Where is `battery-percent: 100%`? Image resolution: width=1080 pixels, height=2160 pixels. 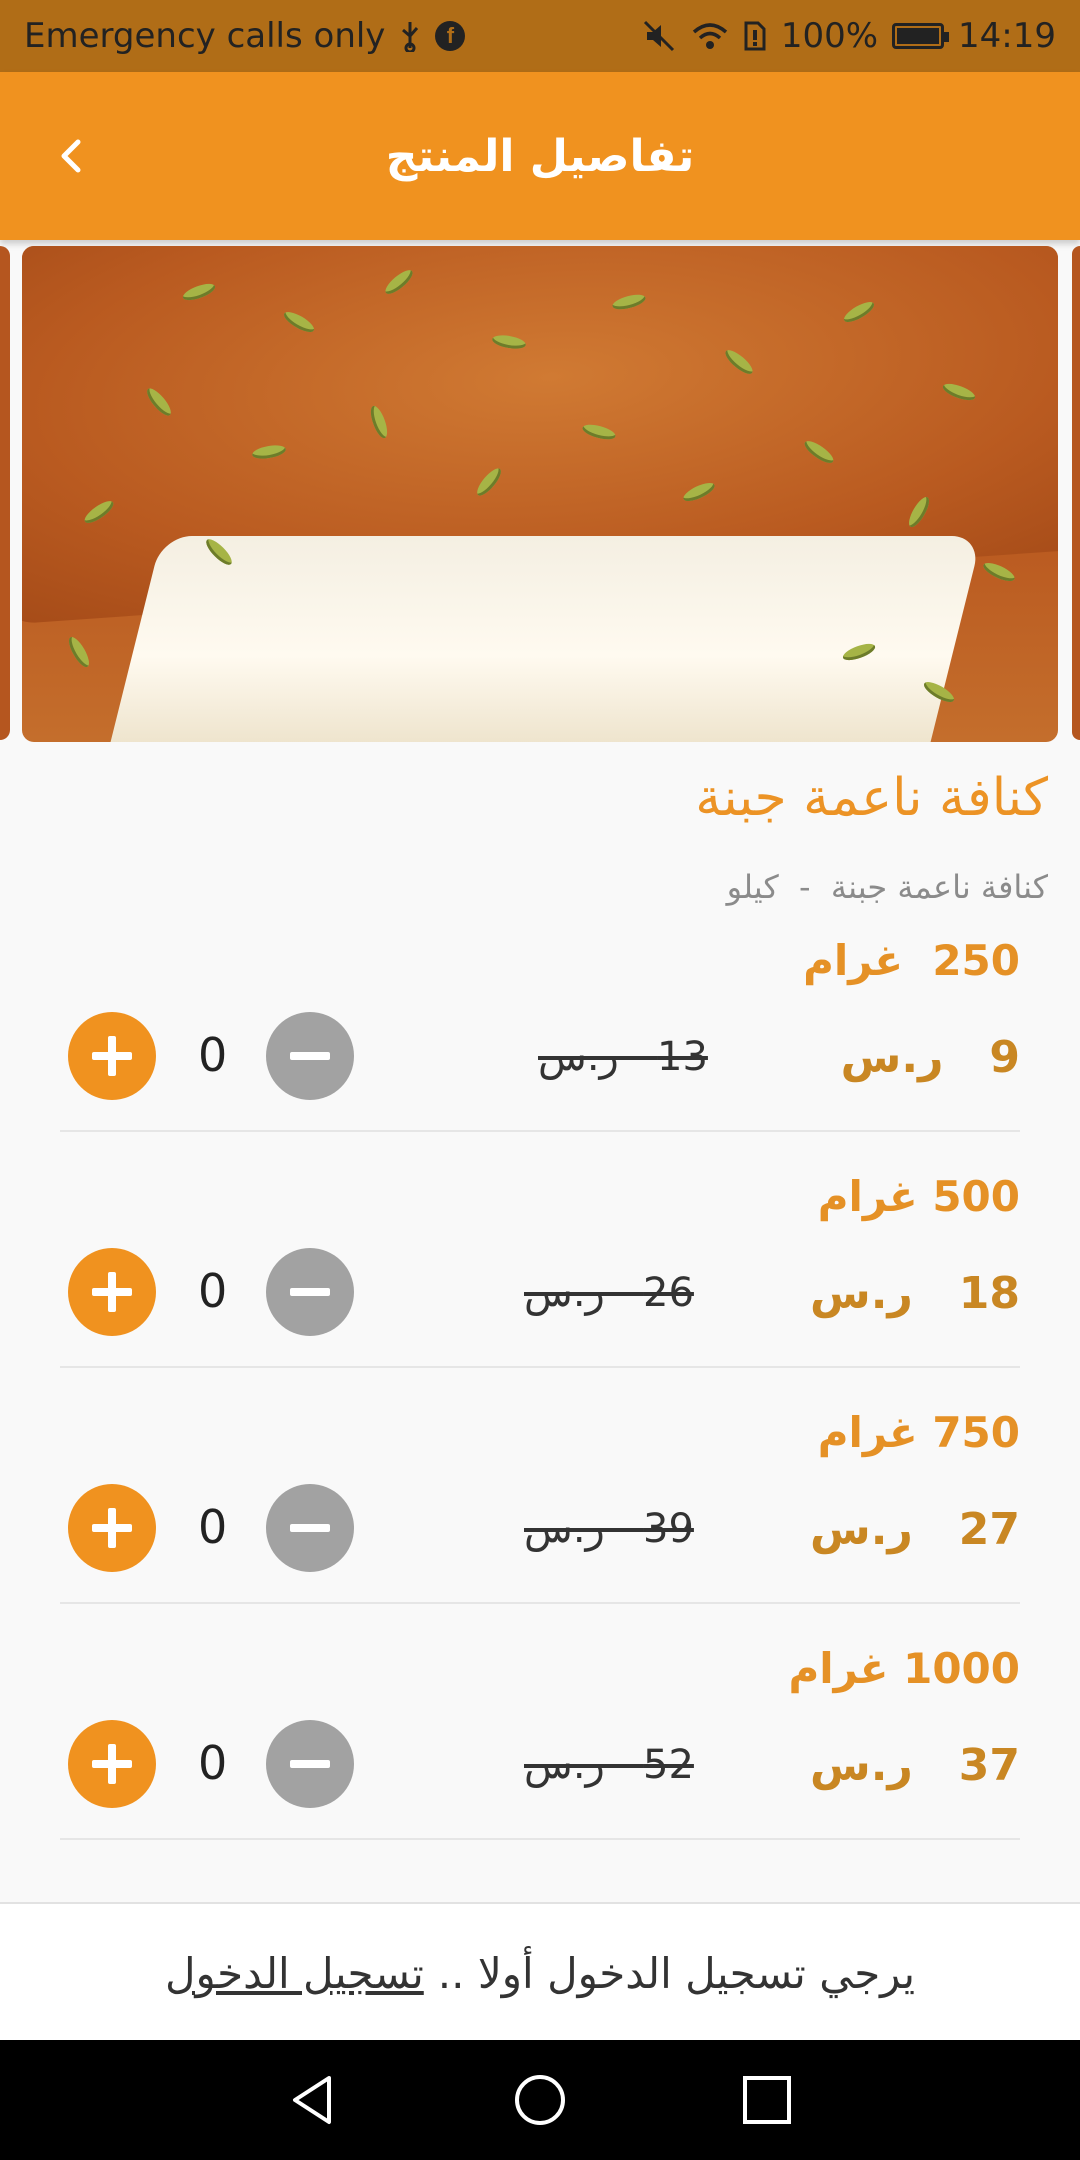
battery-percent: 100% is located at coordinates (829, 36).